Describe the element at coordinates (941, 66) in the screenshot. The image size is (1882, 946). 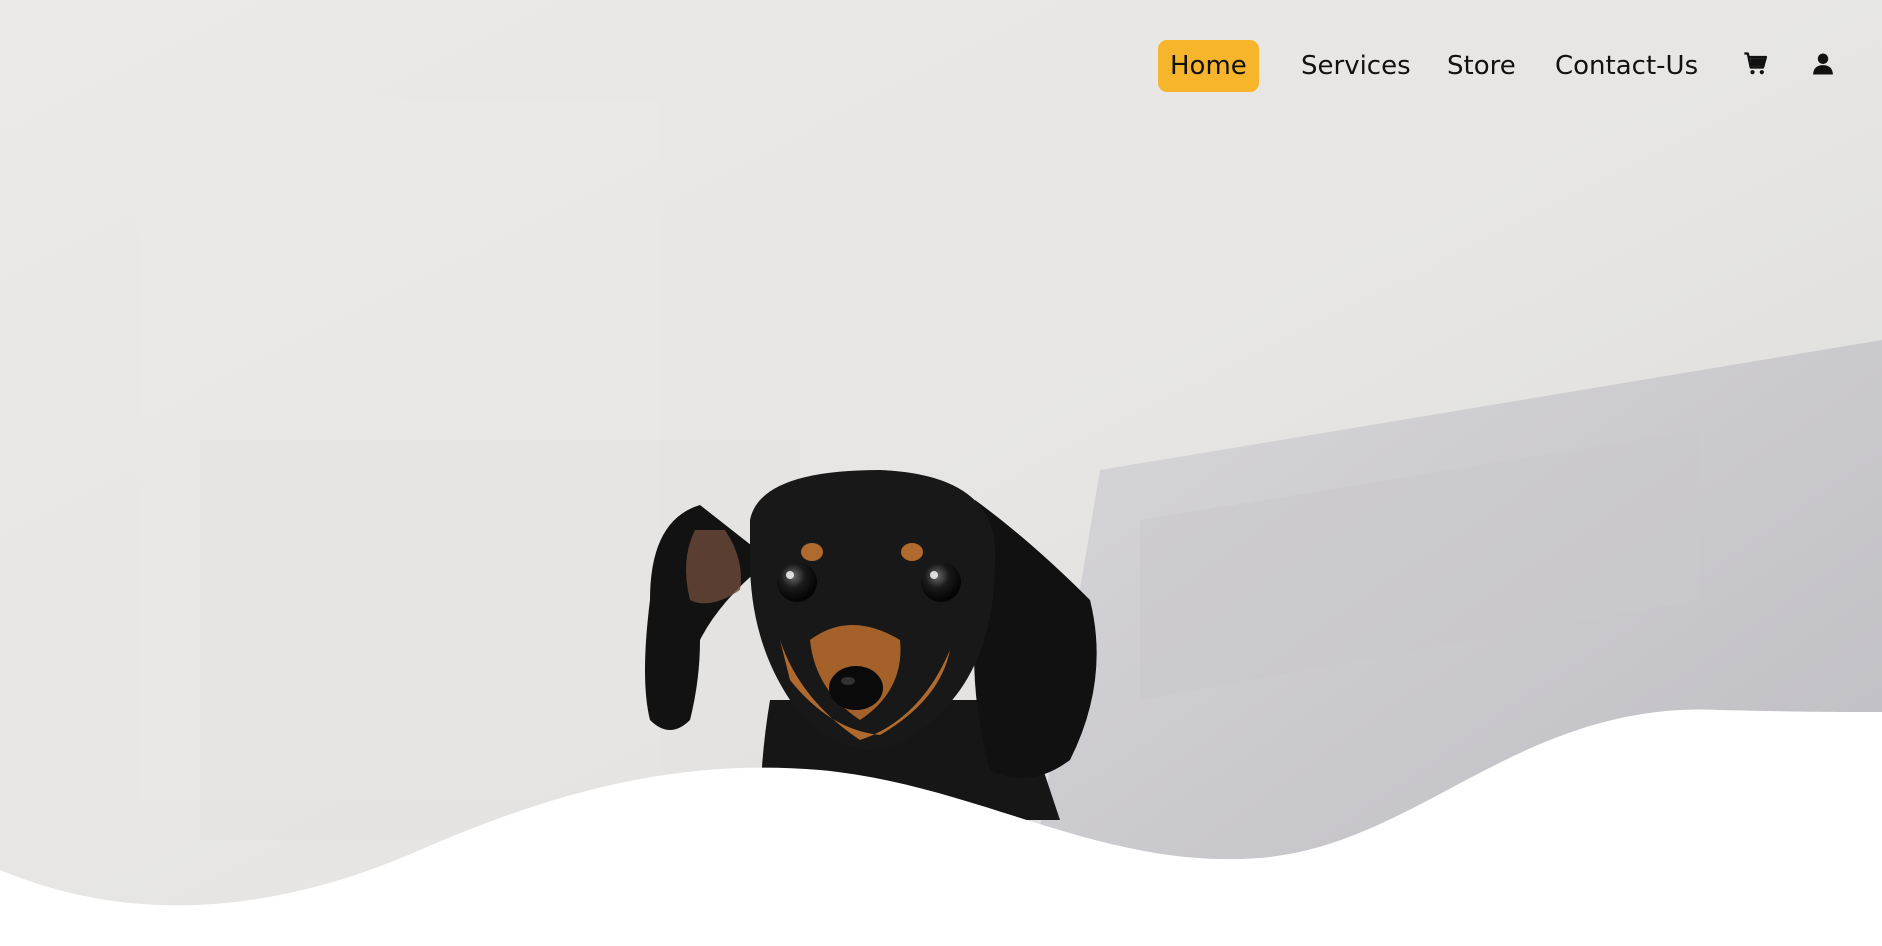
I see `main-navigation: Home Services Store Contact-Us` at that location.